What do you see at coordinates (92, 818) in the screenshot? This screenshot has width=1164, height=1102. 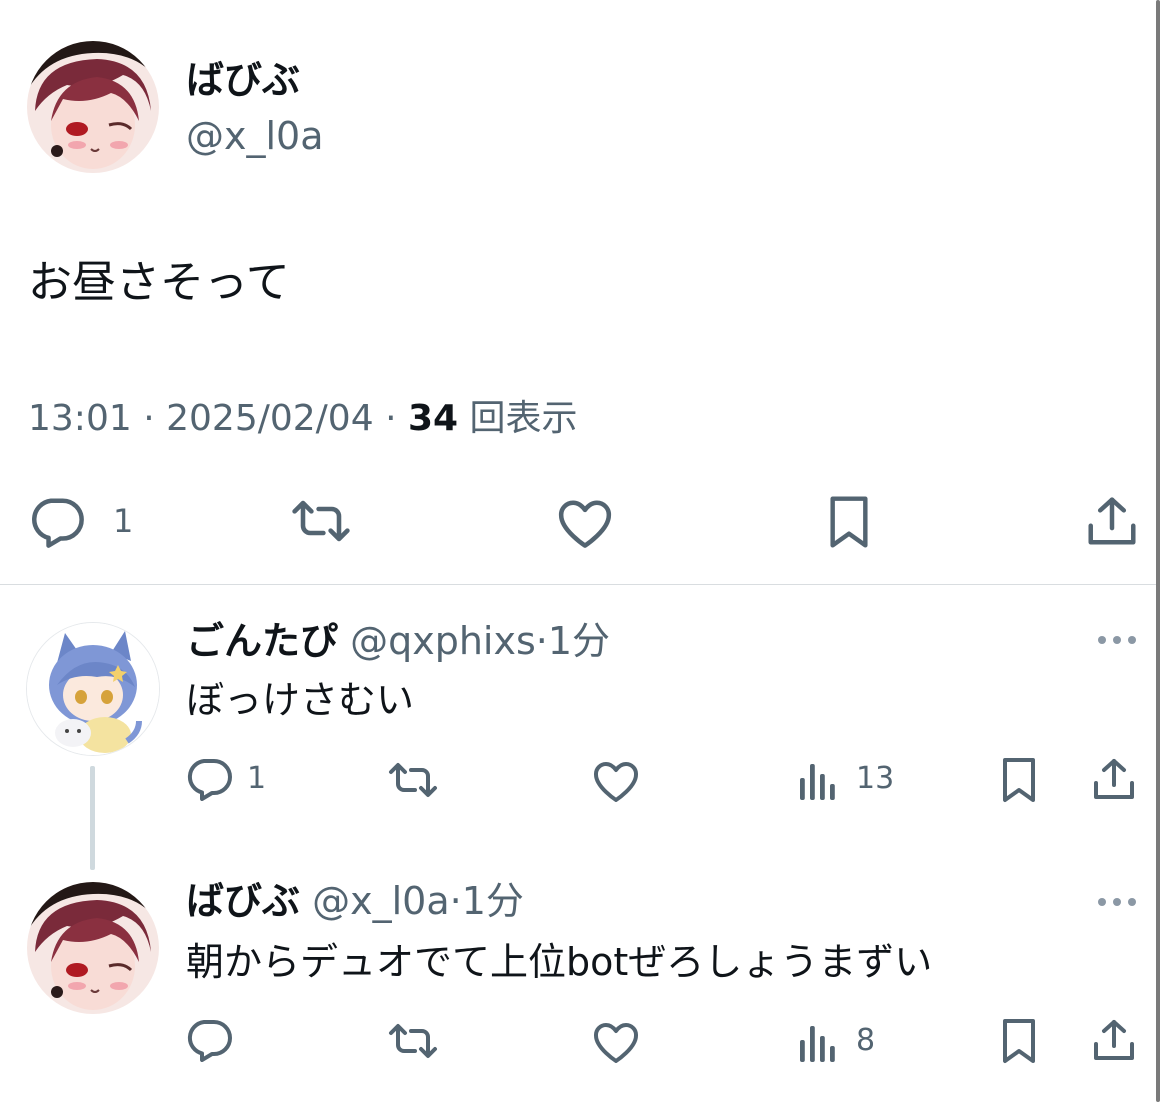 I see `thread-connector-line` at bounding box center [92, 818].